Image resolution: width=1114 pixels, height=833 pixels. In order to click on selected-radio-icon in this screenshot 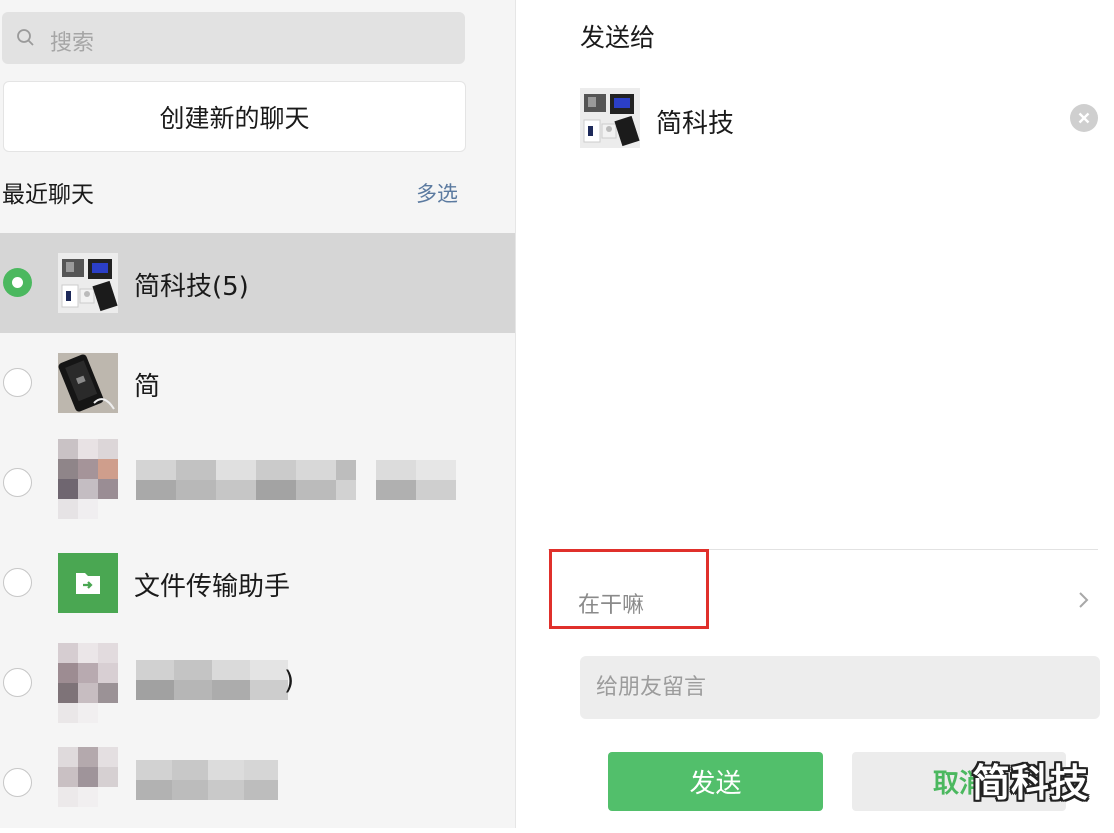, I will do `click(17, 282)`.